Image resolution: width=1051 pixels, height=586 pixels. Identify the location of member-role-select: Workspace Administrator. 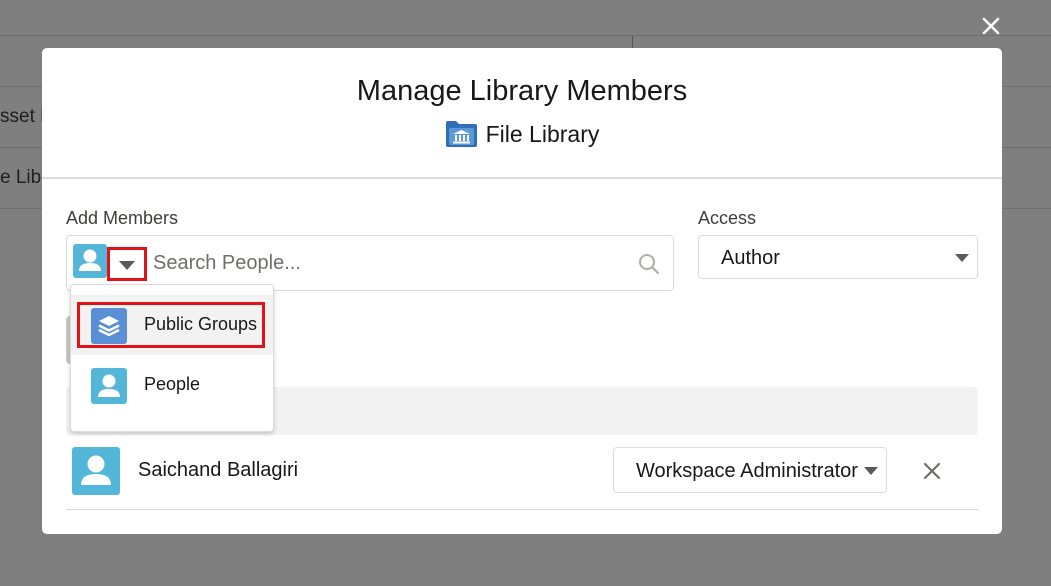
(750, 470).